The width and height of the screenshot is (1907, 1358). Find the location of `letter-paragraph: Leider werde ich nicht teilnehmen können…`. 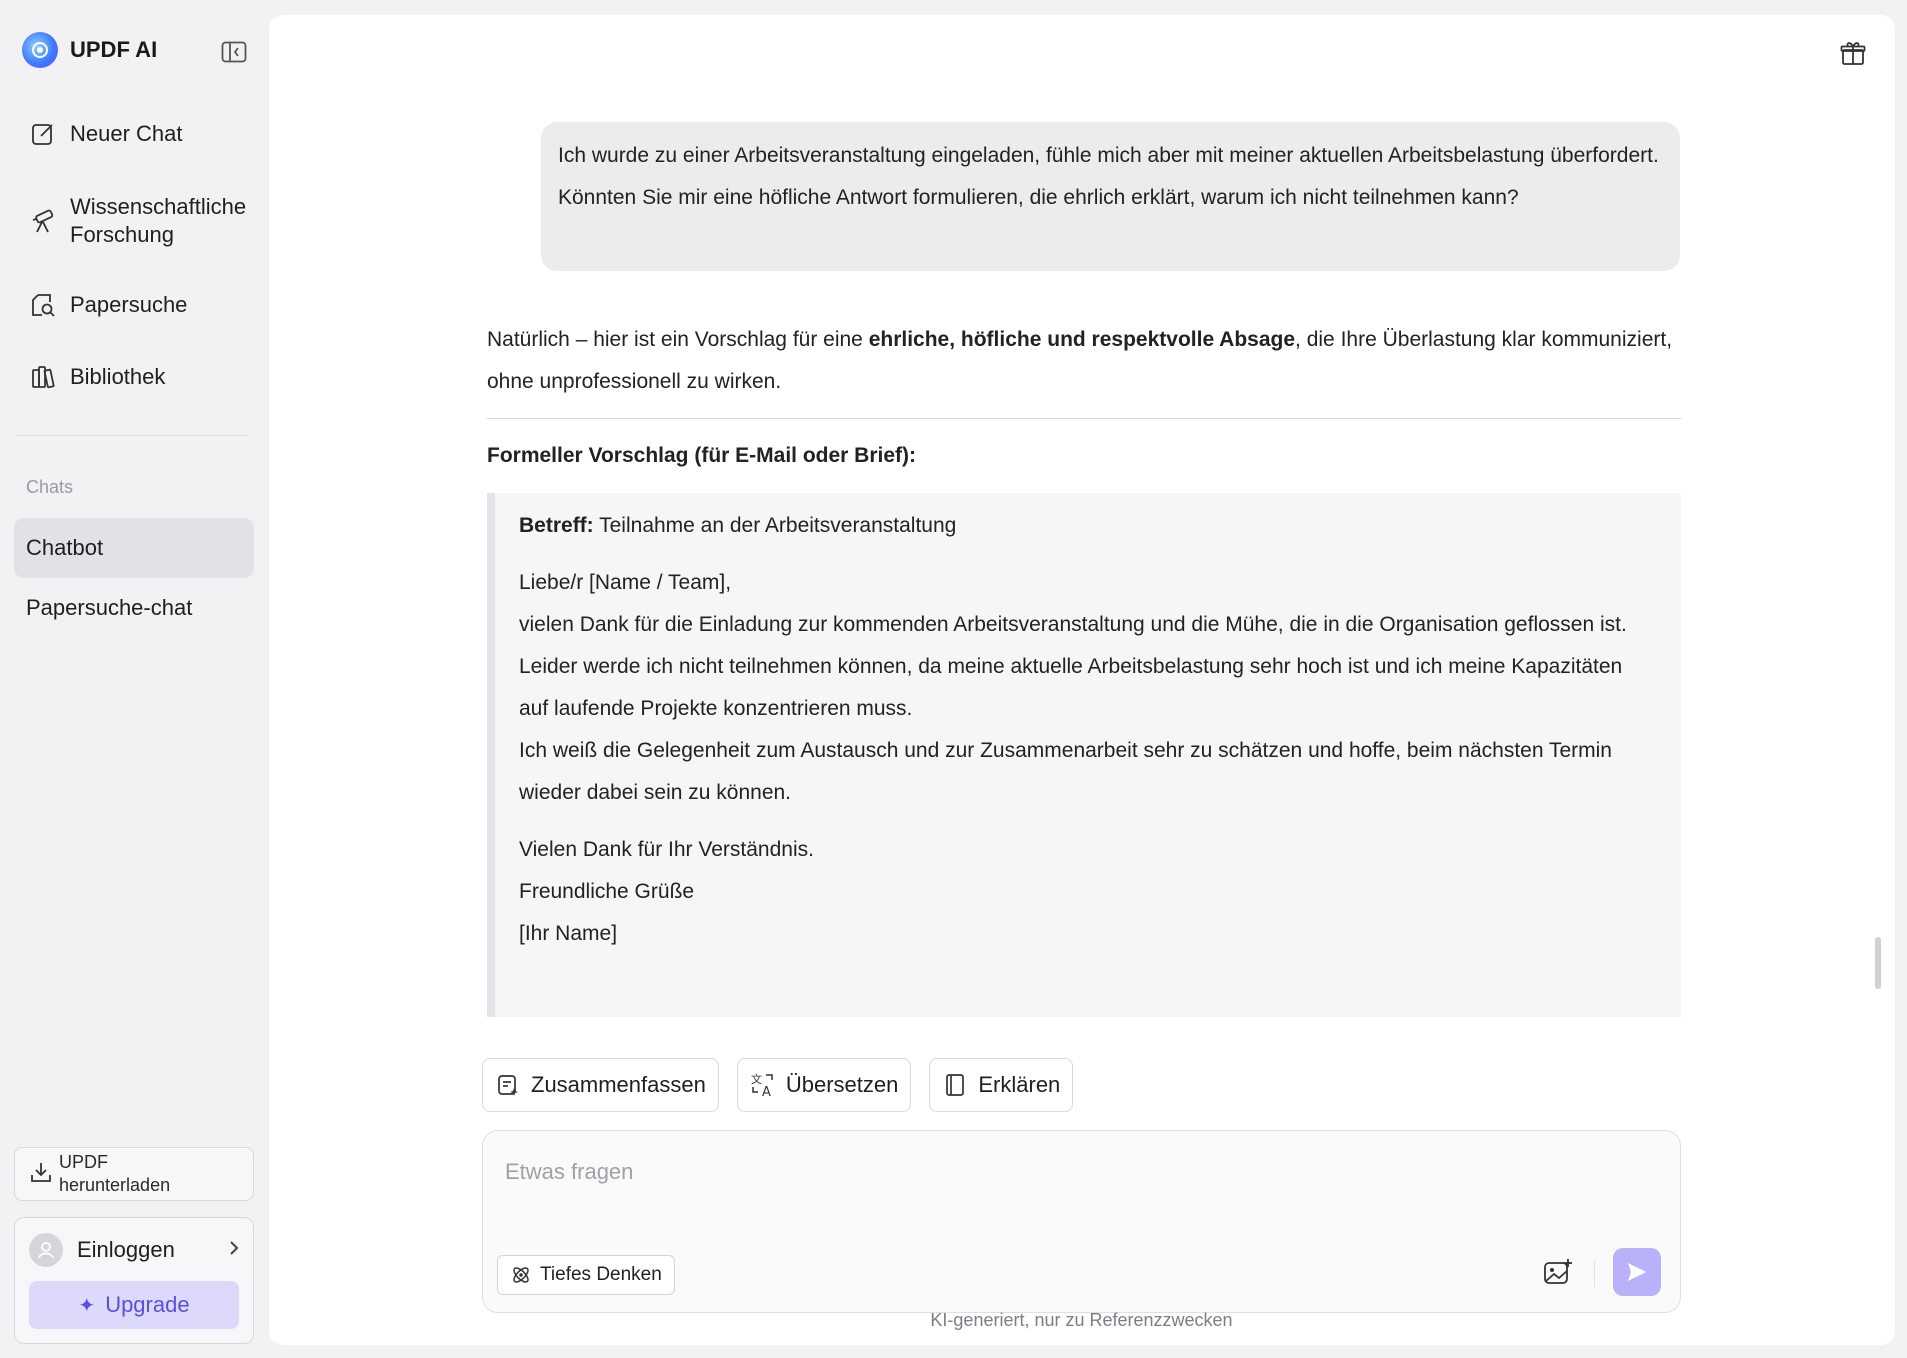

letter-paragraph: Leider werde ich nicht teilnehmen können… is located at coordinates (1071, 687).